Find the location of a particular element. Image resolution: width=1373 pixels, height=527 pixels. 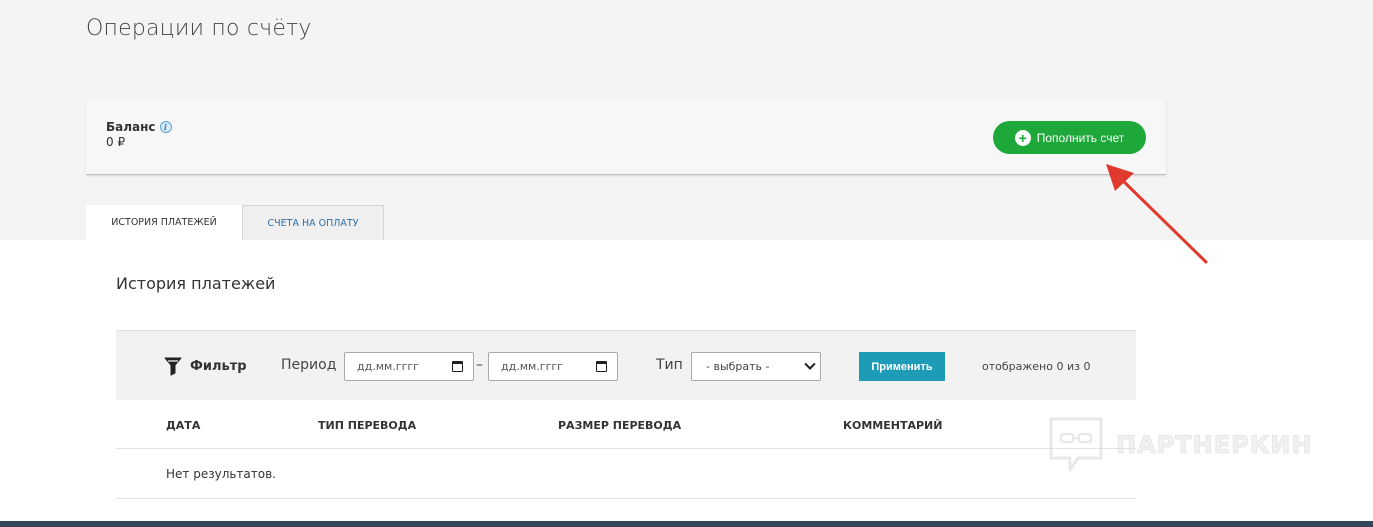

footer-bar is located at coordinates (686, 524).